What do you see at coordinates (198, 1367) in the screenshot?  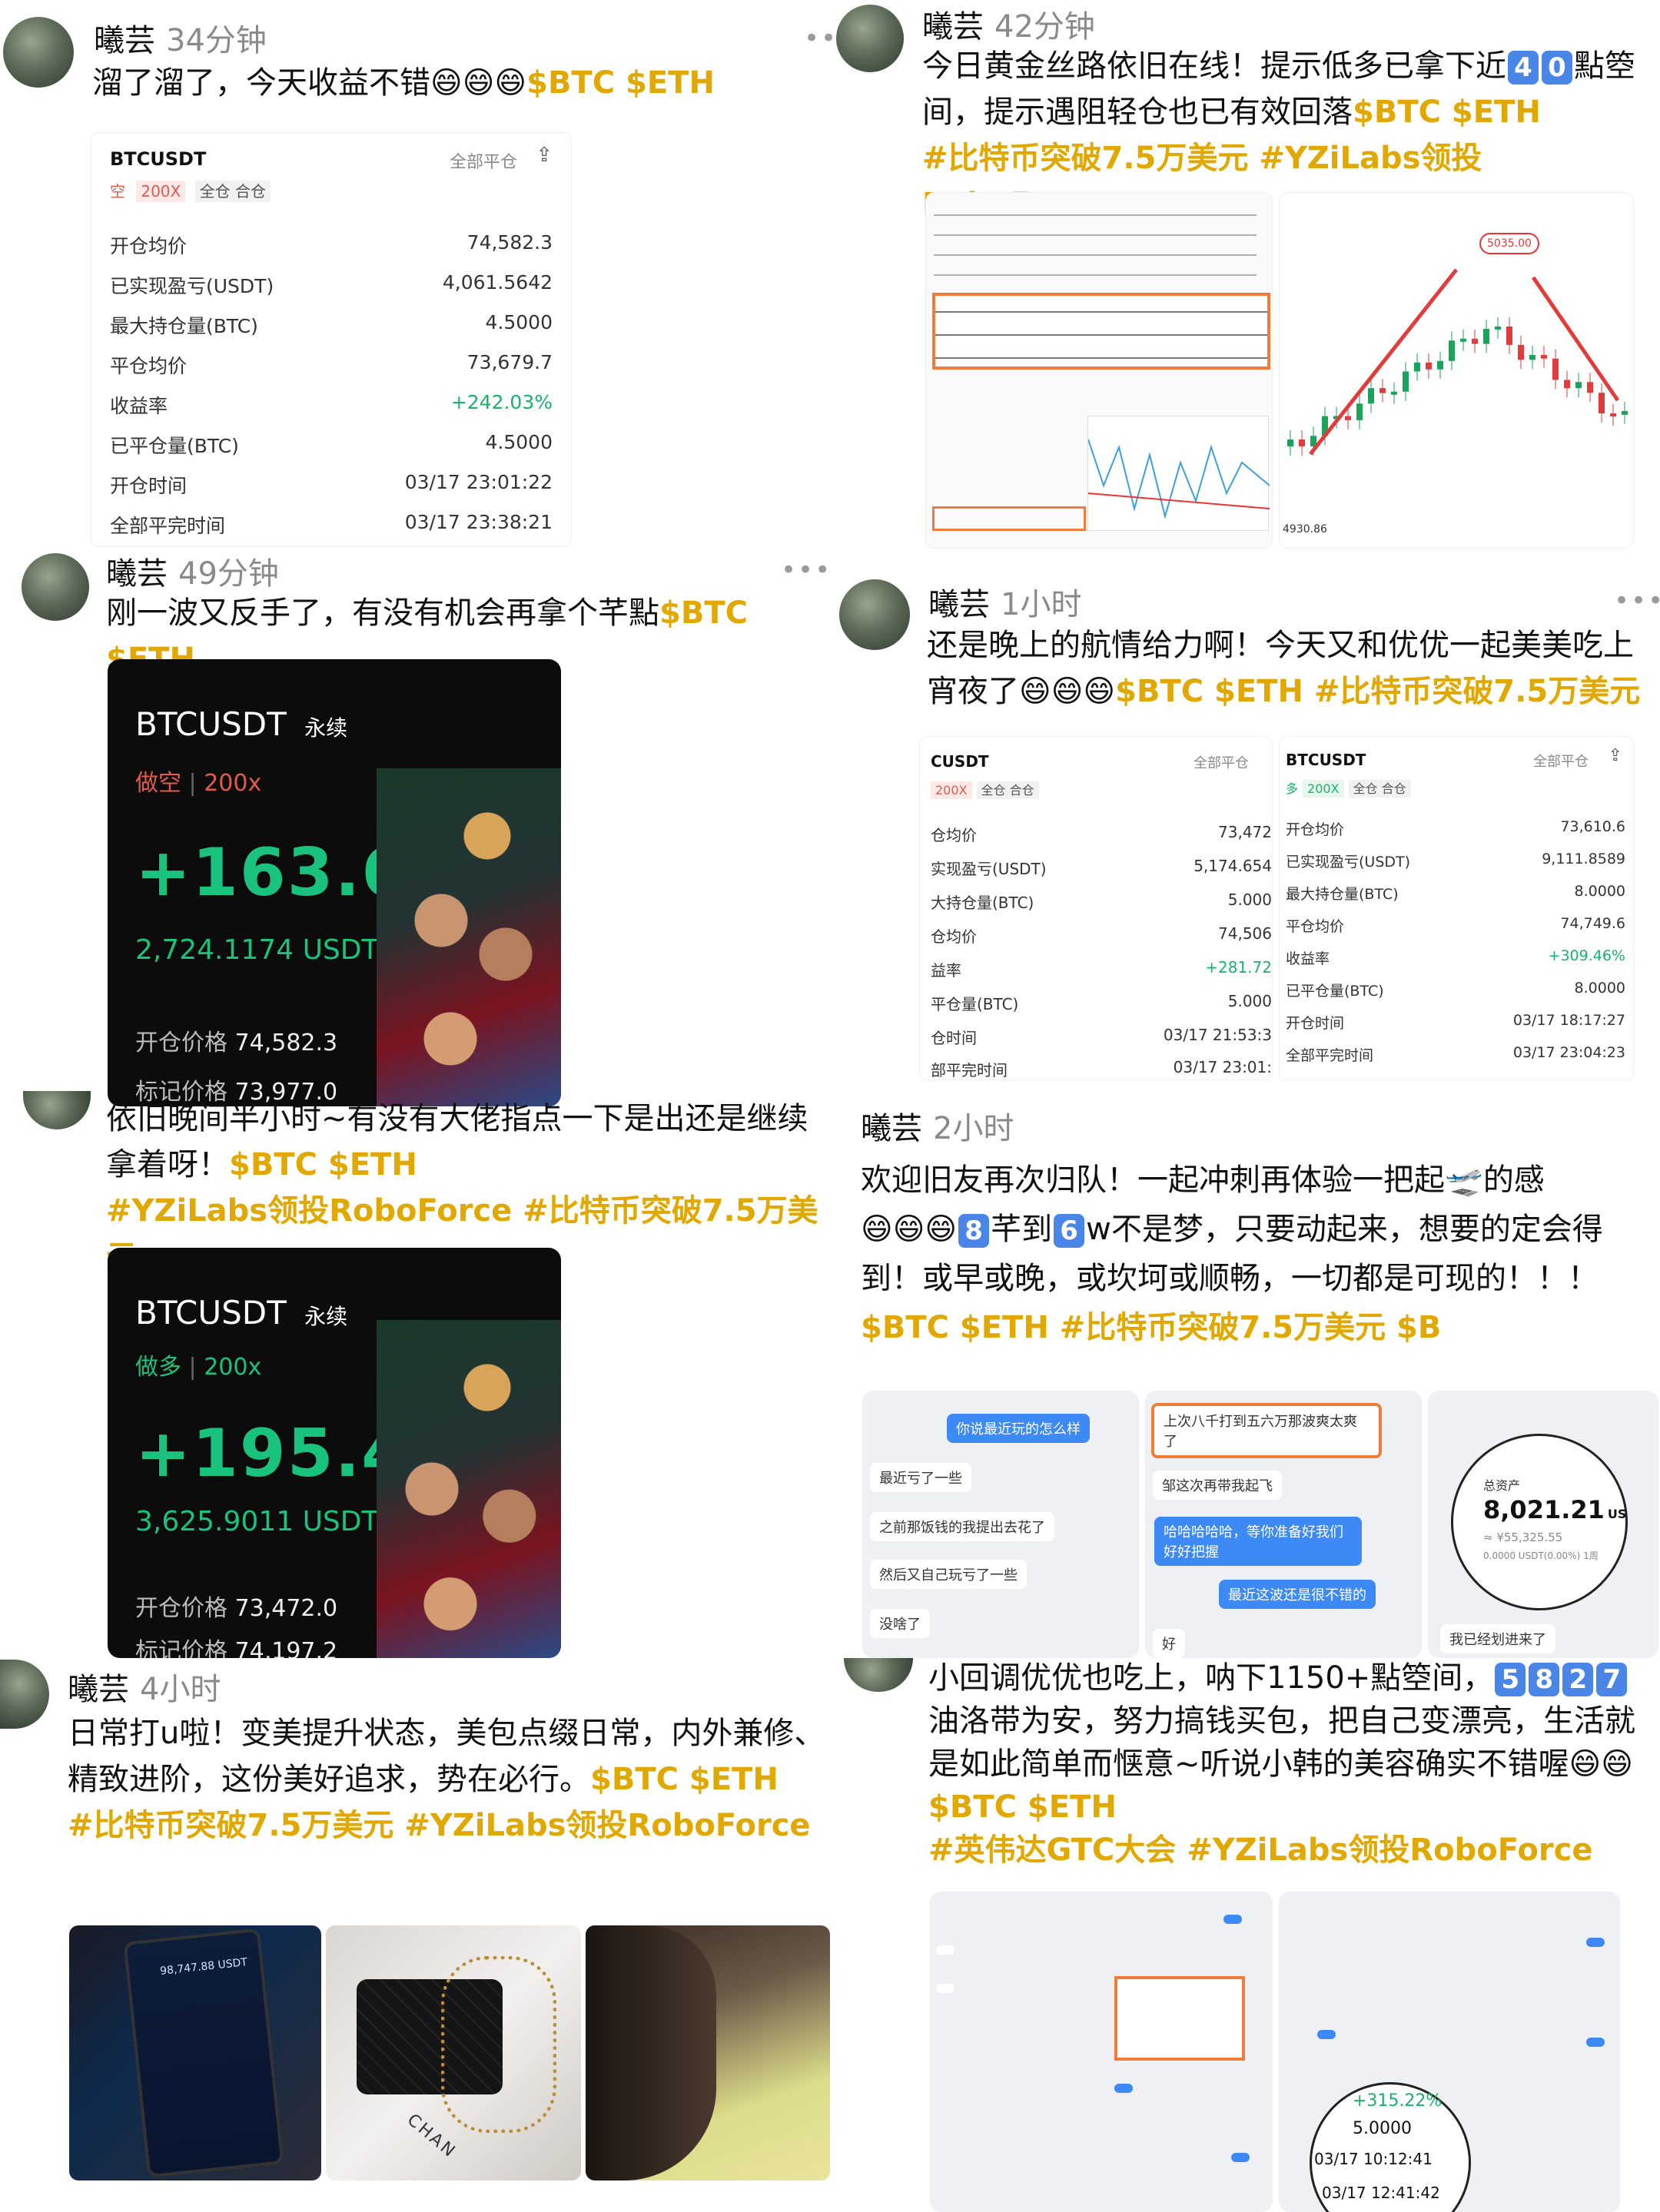 I see `position-side: 做多 | 200x` at bounding box center [198, 1367].